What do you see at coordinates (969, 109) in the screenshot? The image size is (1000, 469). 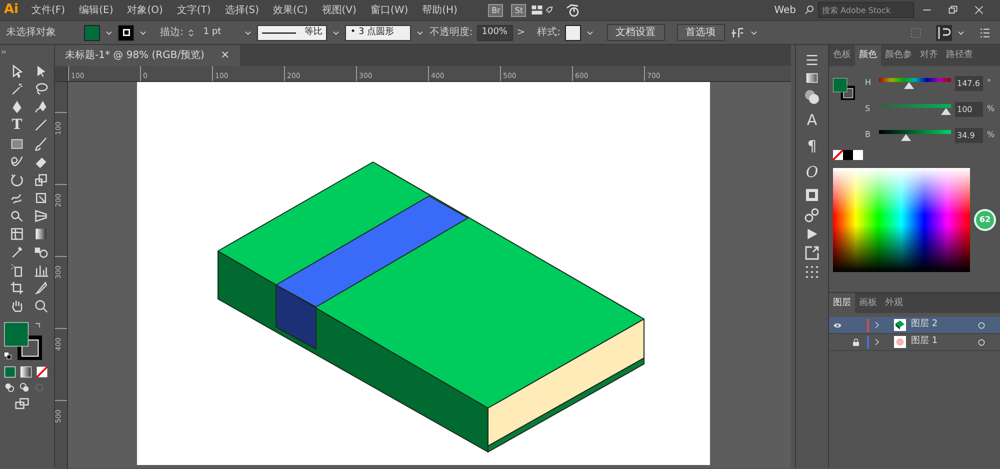 I see `value-field: 100` at bounding box center [969, 109].